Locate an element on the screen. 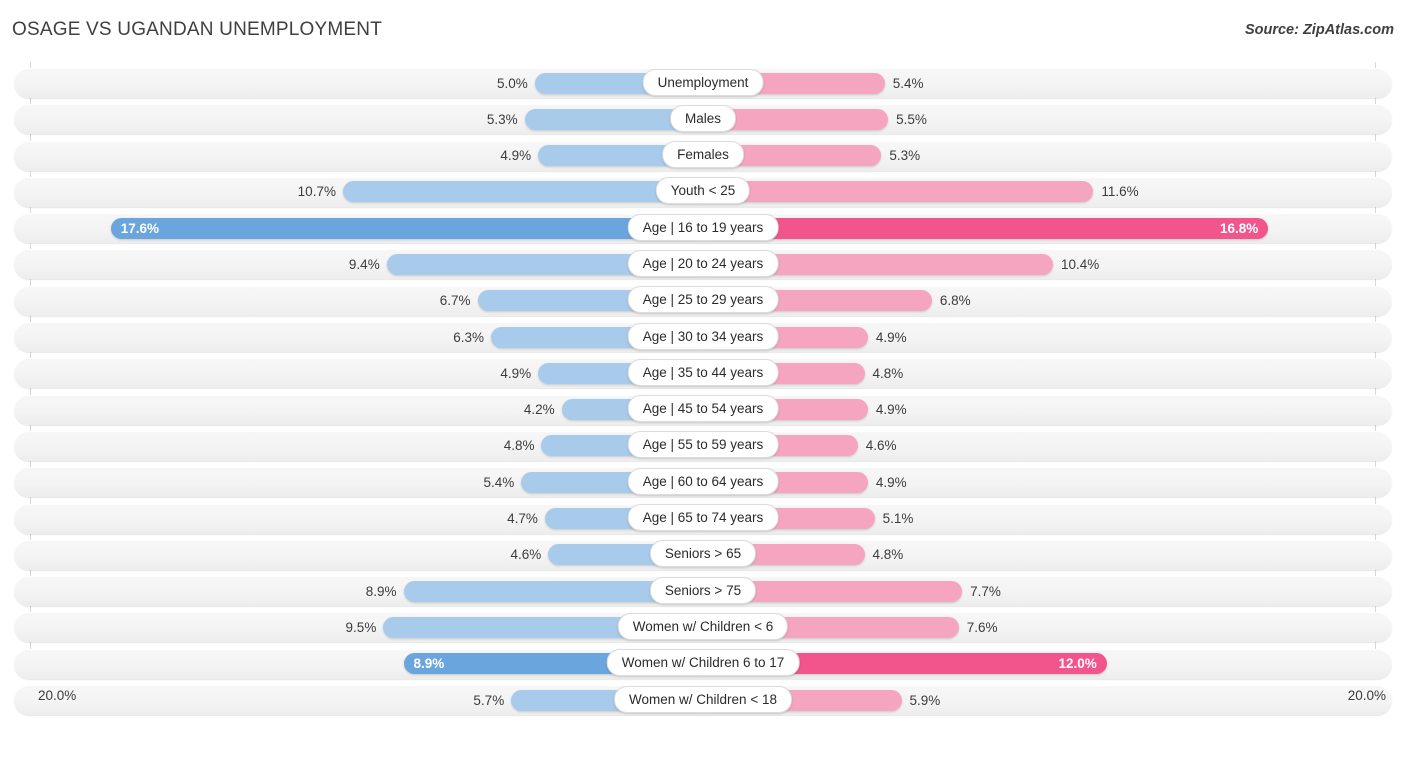 This screenshot has height=757, width=1406. bar-row: 10.7% 11.6% Youth < 25 is located at coordinates (703, 193).